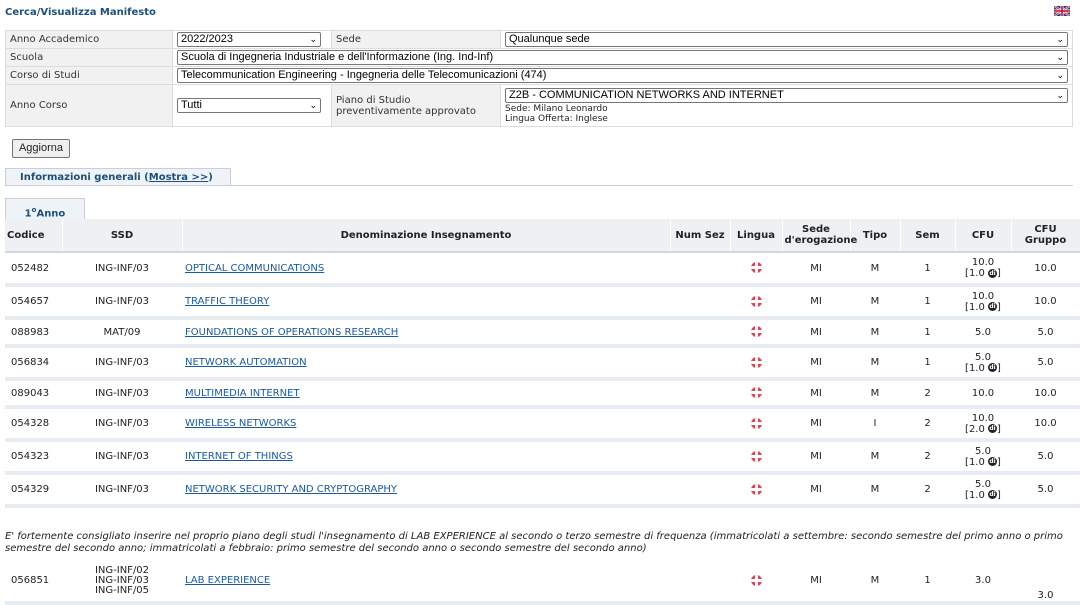 The height and width of the screenshot is (605, 1080). Describe the element at coordinates (89, 105) in the screenshot. I see `anno-corso-label: Anno Corso` at that location.